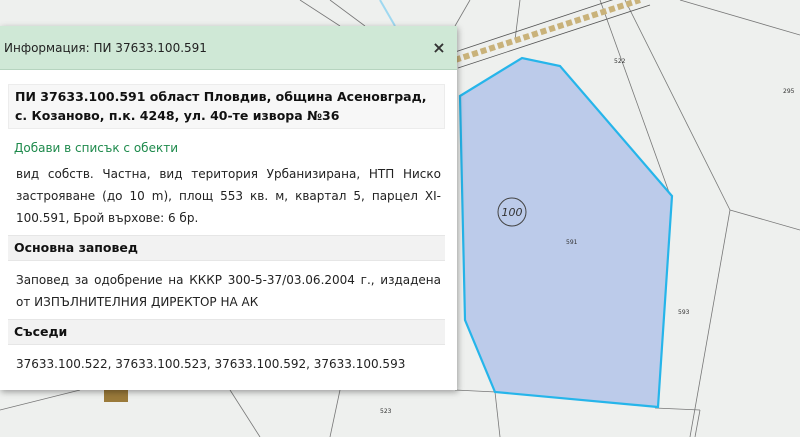 This screenshot has height=437, width=800. I want to click on parcel-label-593: 593, so click(684, 312).